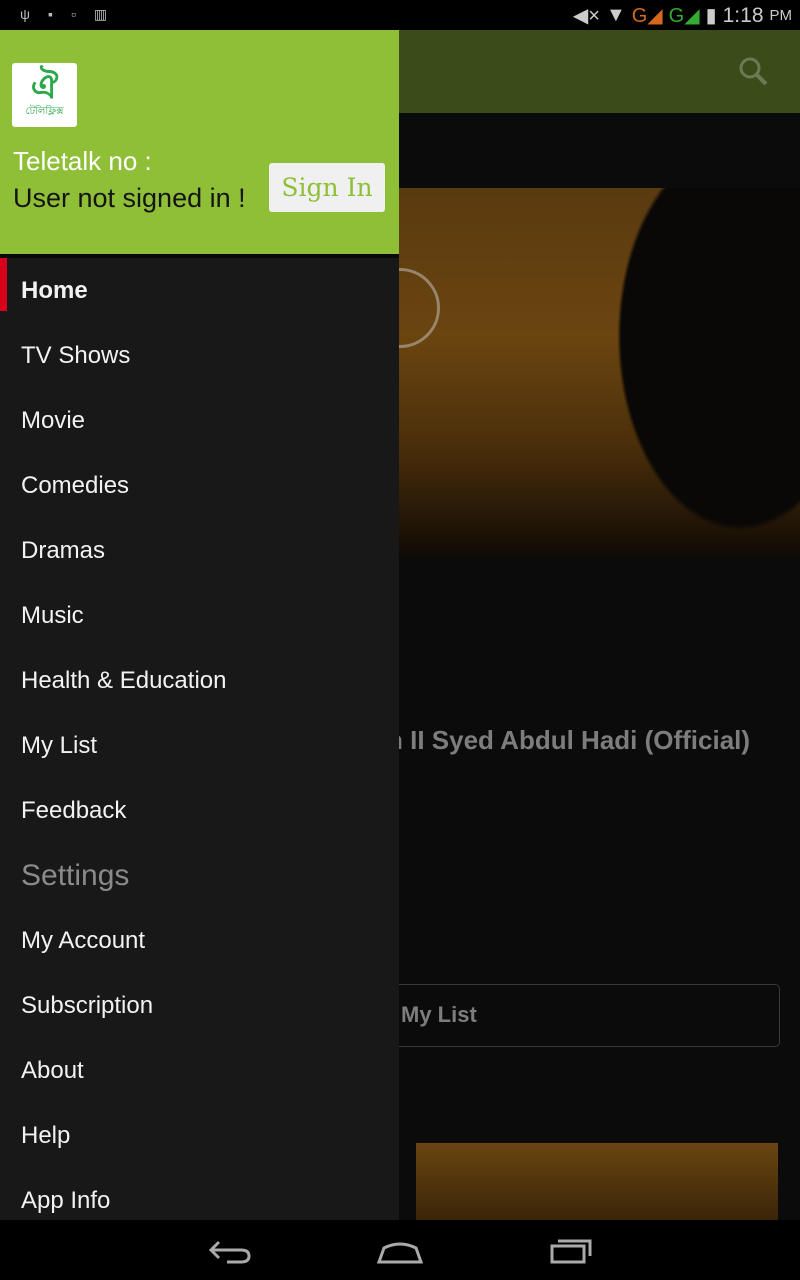 The width and height of the screenshot is (800, 1280). Describe the element at coordinates (199, 420) in the screenshot. I see `menu-item-movie: Movie` at that location.